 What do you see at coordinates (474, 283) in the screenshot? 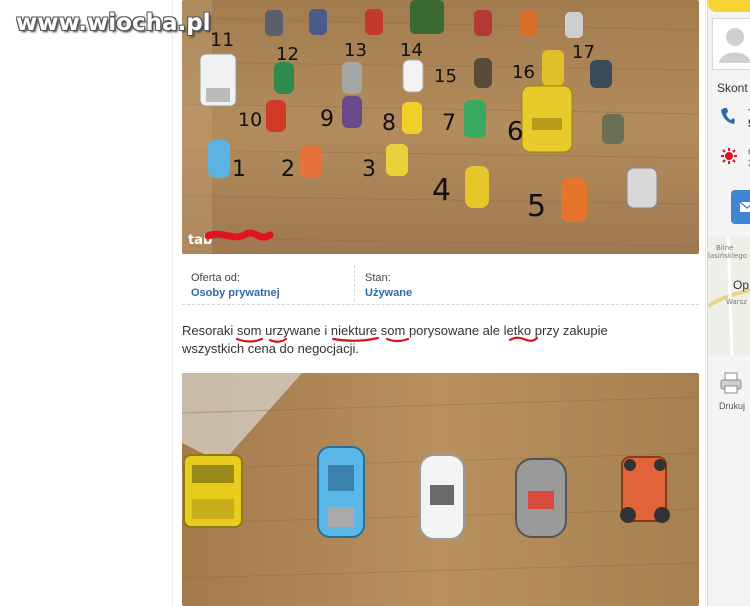
I see `detail-condition: Stan: Używane` at bounding box center [474, 283].